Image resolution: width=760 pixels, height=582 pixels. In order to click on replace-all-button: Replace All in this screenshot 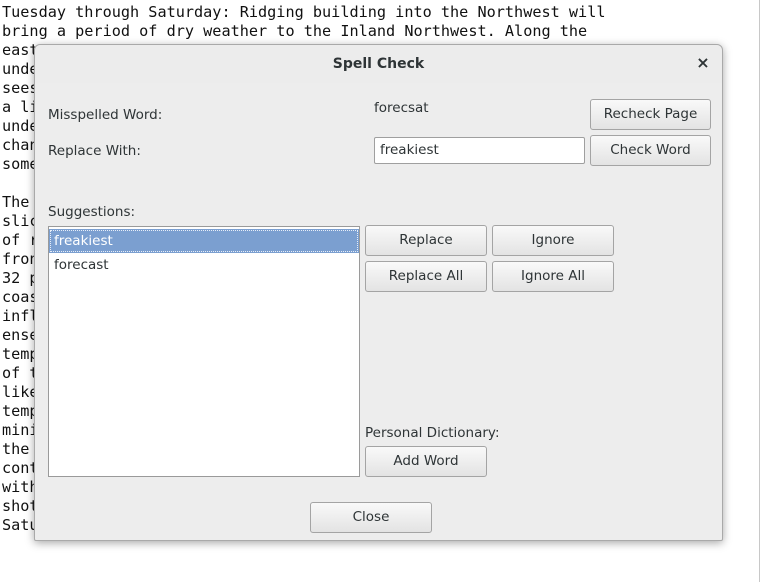, I will do `click(426, 276)`.